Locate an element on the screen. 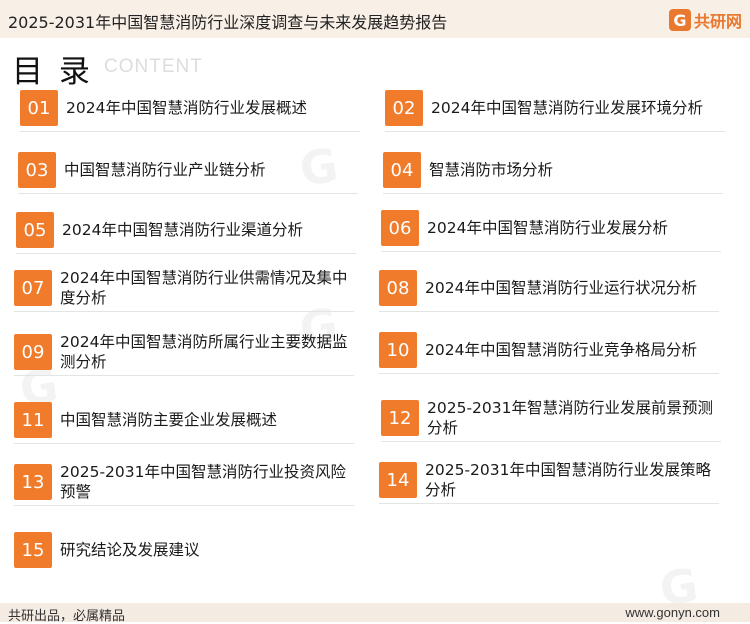 The height and width of the screenshot is (624, 750). toc-item-label: 2025-2031年智慧消防行业发展前景预测分析 is located at coordinates (570, 418).